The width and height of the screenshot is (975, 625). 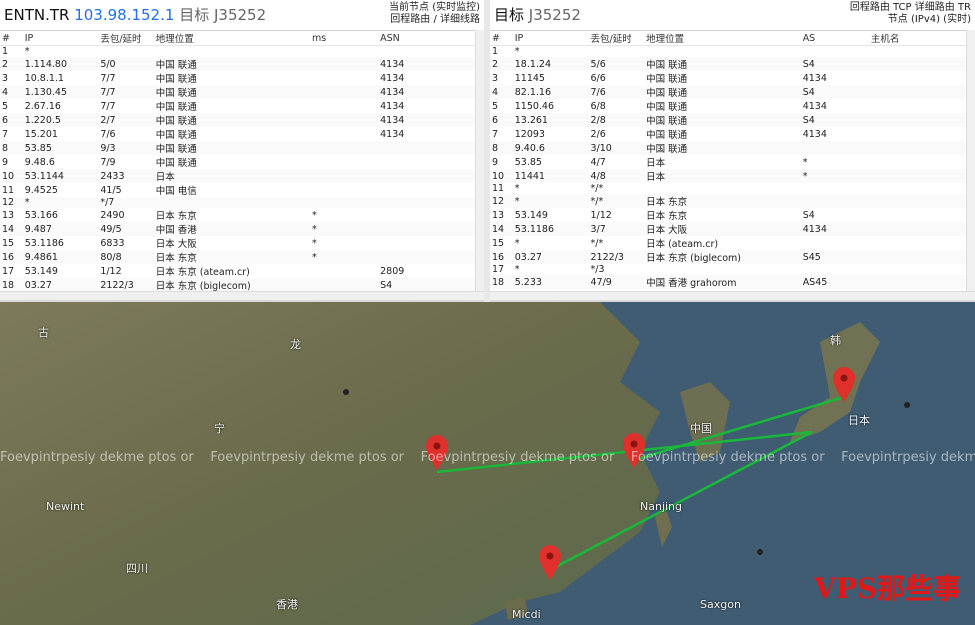 I want to click on table-row: 12 * */* 日本 东京, so click(x=732, y=201).